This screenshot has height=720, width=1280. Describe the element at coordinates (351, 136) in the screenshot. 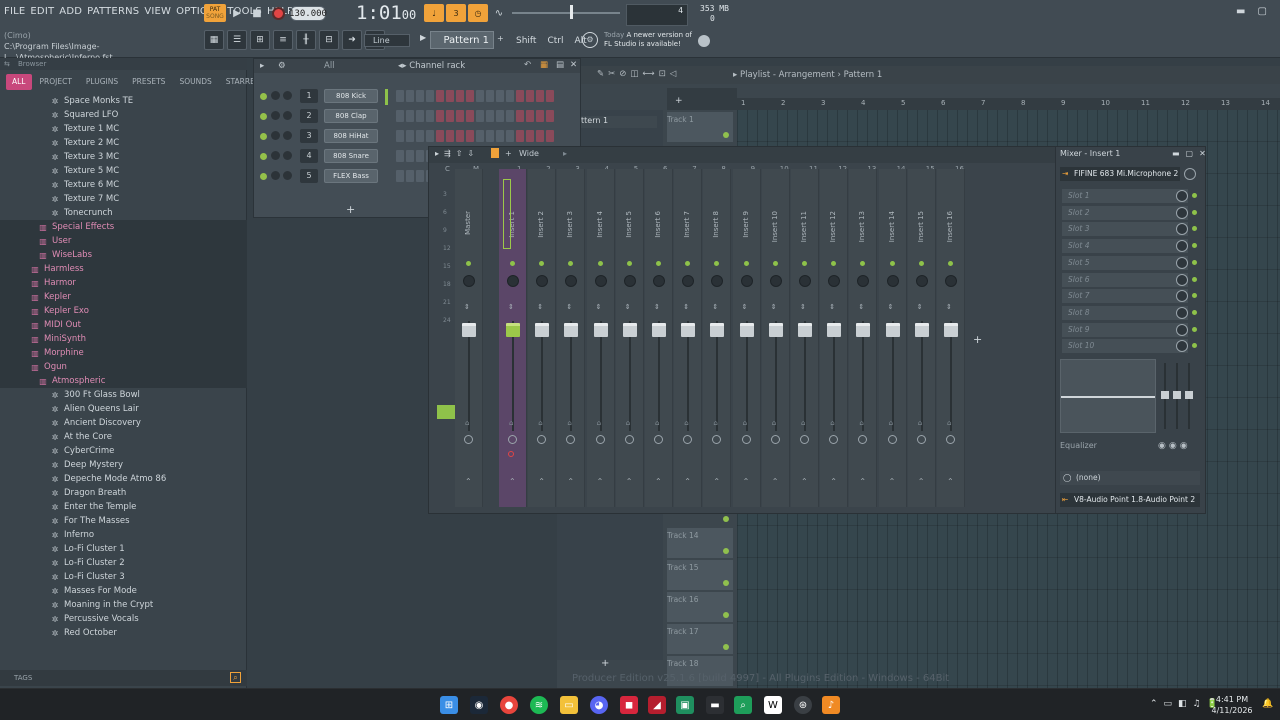

I see `channel-name-button: 808 HiHat` at that location.